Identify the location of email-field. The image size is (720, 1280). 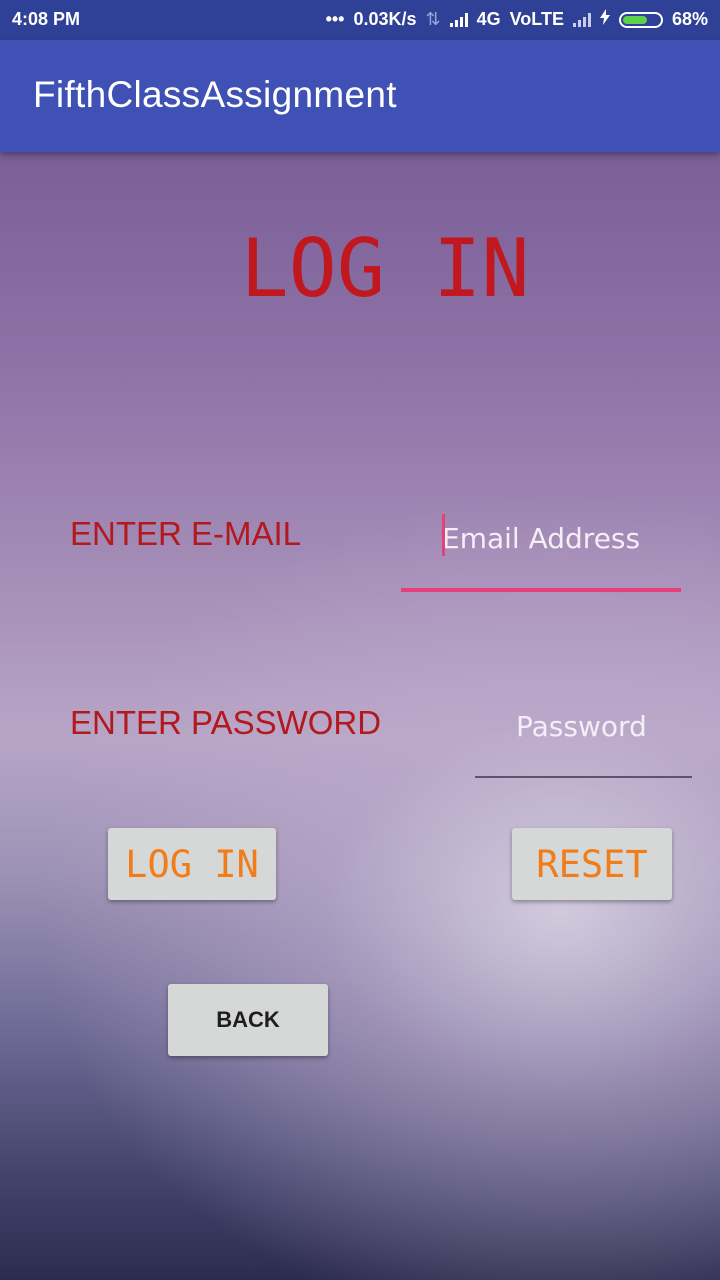
(561, 538).